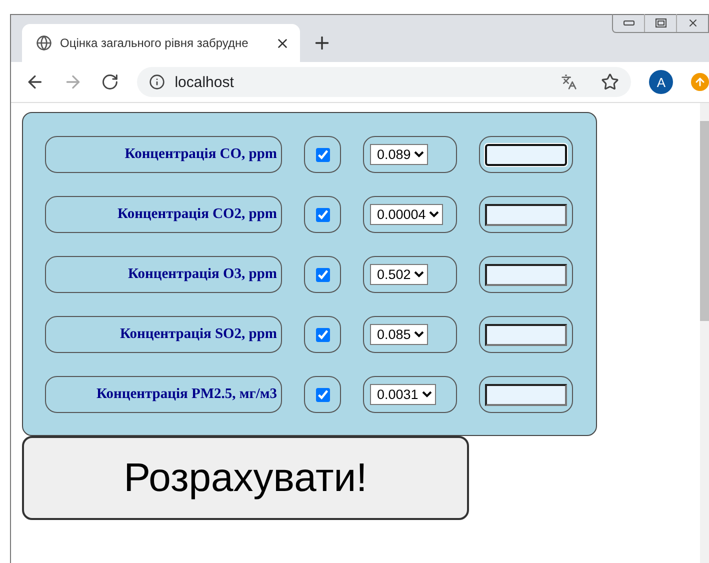 The height and width of the screenshot is (563, 709). What do you see at coordinates (163, 394) in the screenshot?
I see `field-label: Концентрація PM2.5, мг/м3` at bounding box center [163, 394].